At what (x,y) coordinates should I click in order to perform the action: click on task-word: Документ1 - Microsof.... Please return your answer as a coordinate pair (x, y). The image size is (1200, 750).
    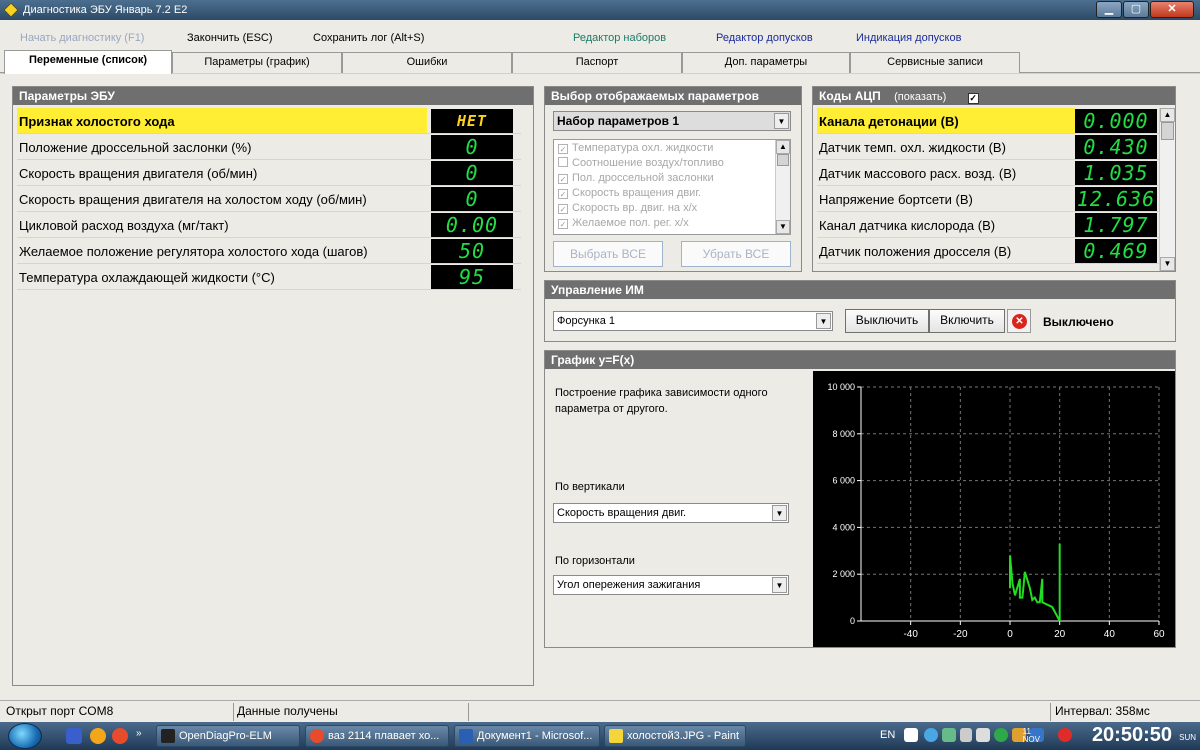
    Looking at the image, I should click on (527, 736).